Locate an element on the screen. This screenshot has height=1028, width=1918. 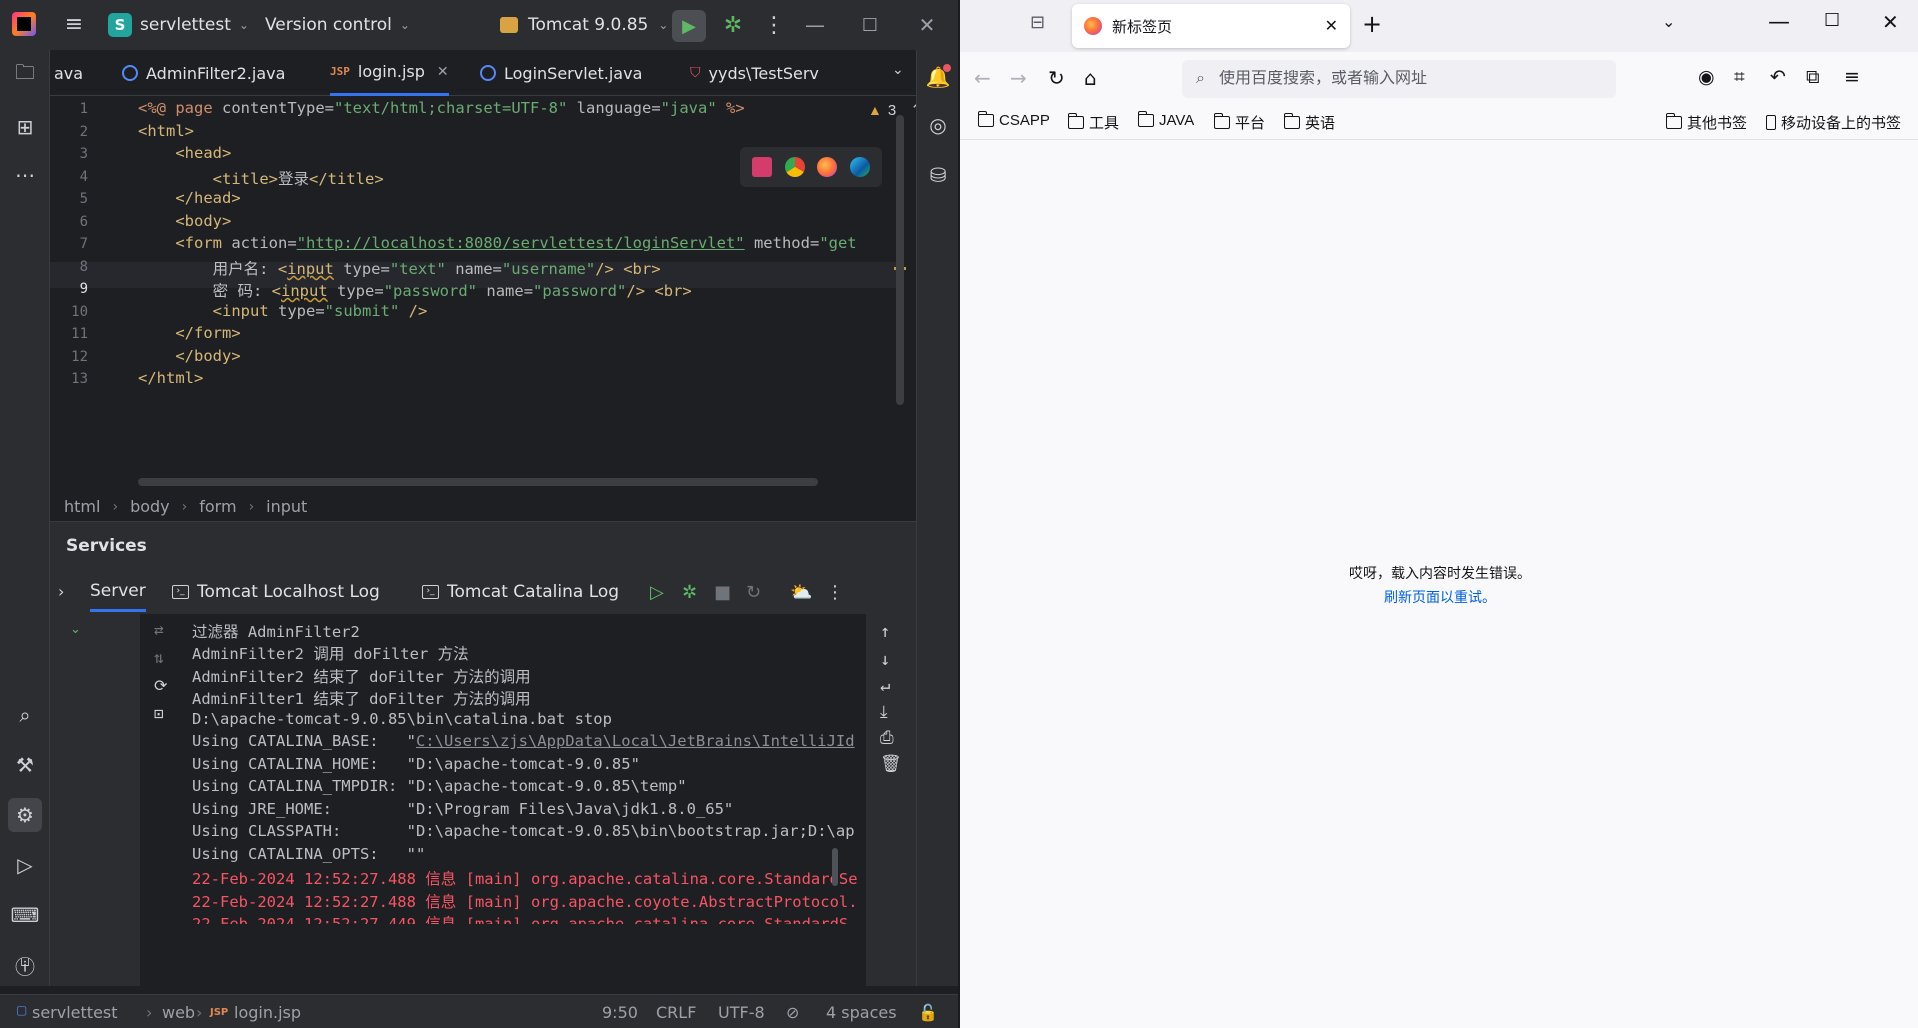
tab-tomcat-localhost-log: ›_ Tomcat Localhost Log is located at coordinates (276, 592).